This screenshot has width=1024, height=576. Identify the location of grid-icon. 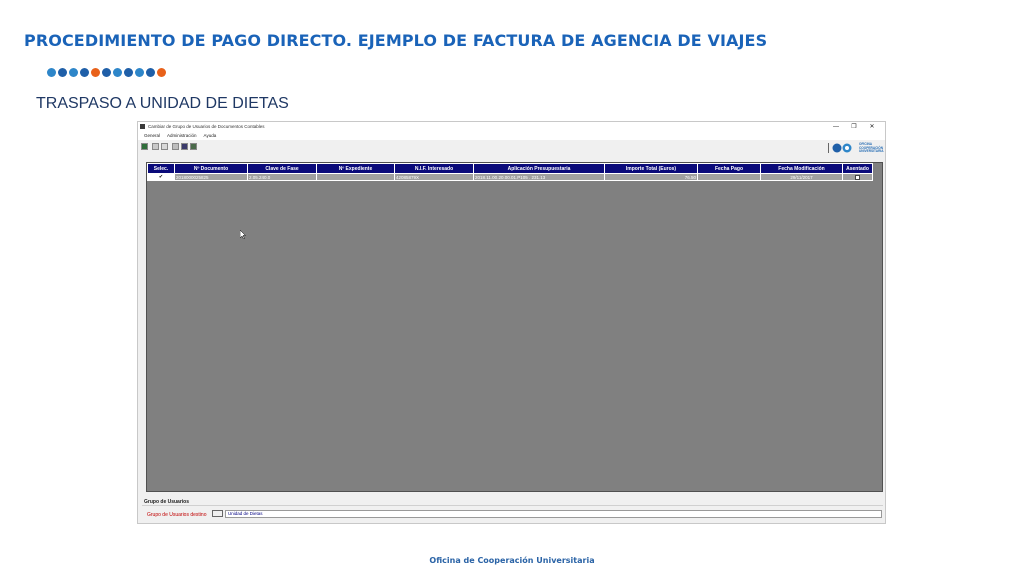
(144, 146).